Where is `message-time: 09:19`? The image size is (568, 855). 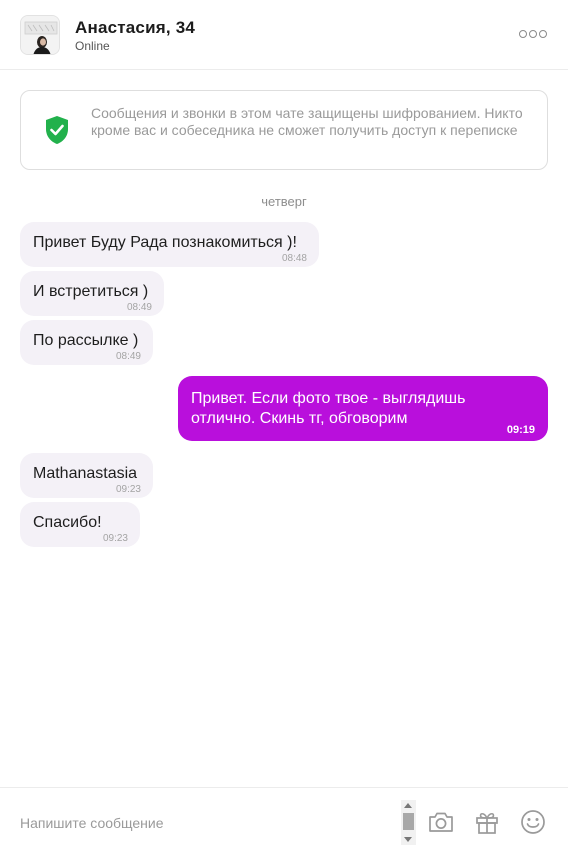 message-time: 09:19 is located at coordinates (520, 430).